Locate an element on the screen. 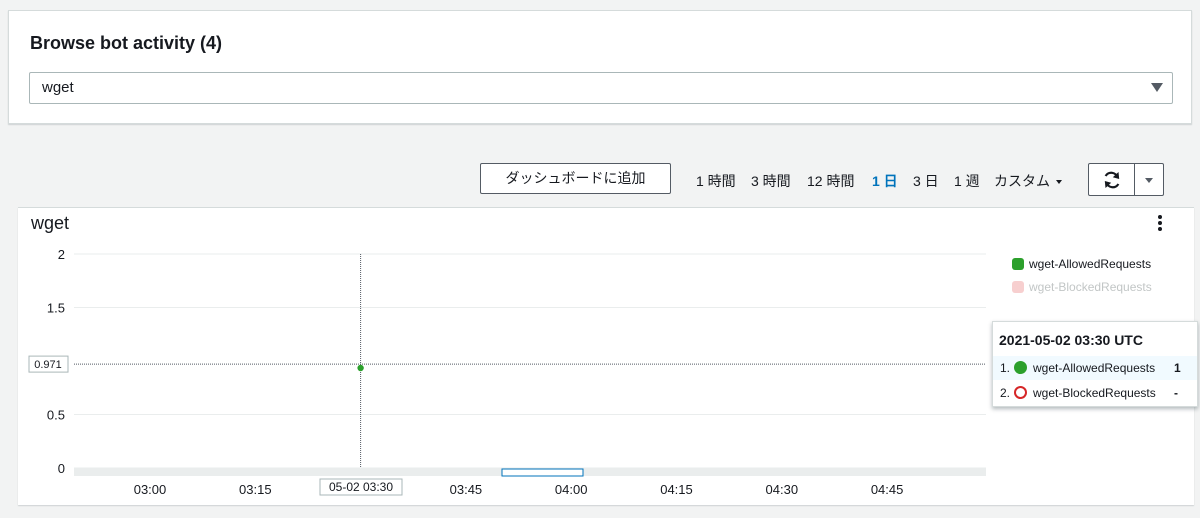 This screenshot has width=1200, height=518. x-tick-label: 04:00 is located at coordinates (571, 489).